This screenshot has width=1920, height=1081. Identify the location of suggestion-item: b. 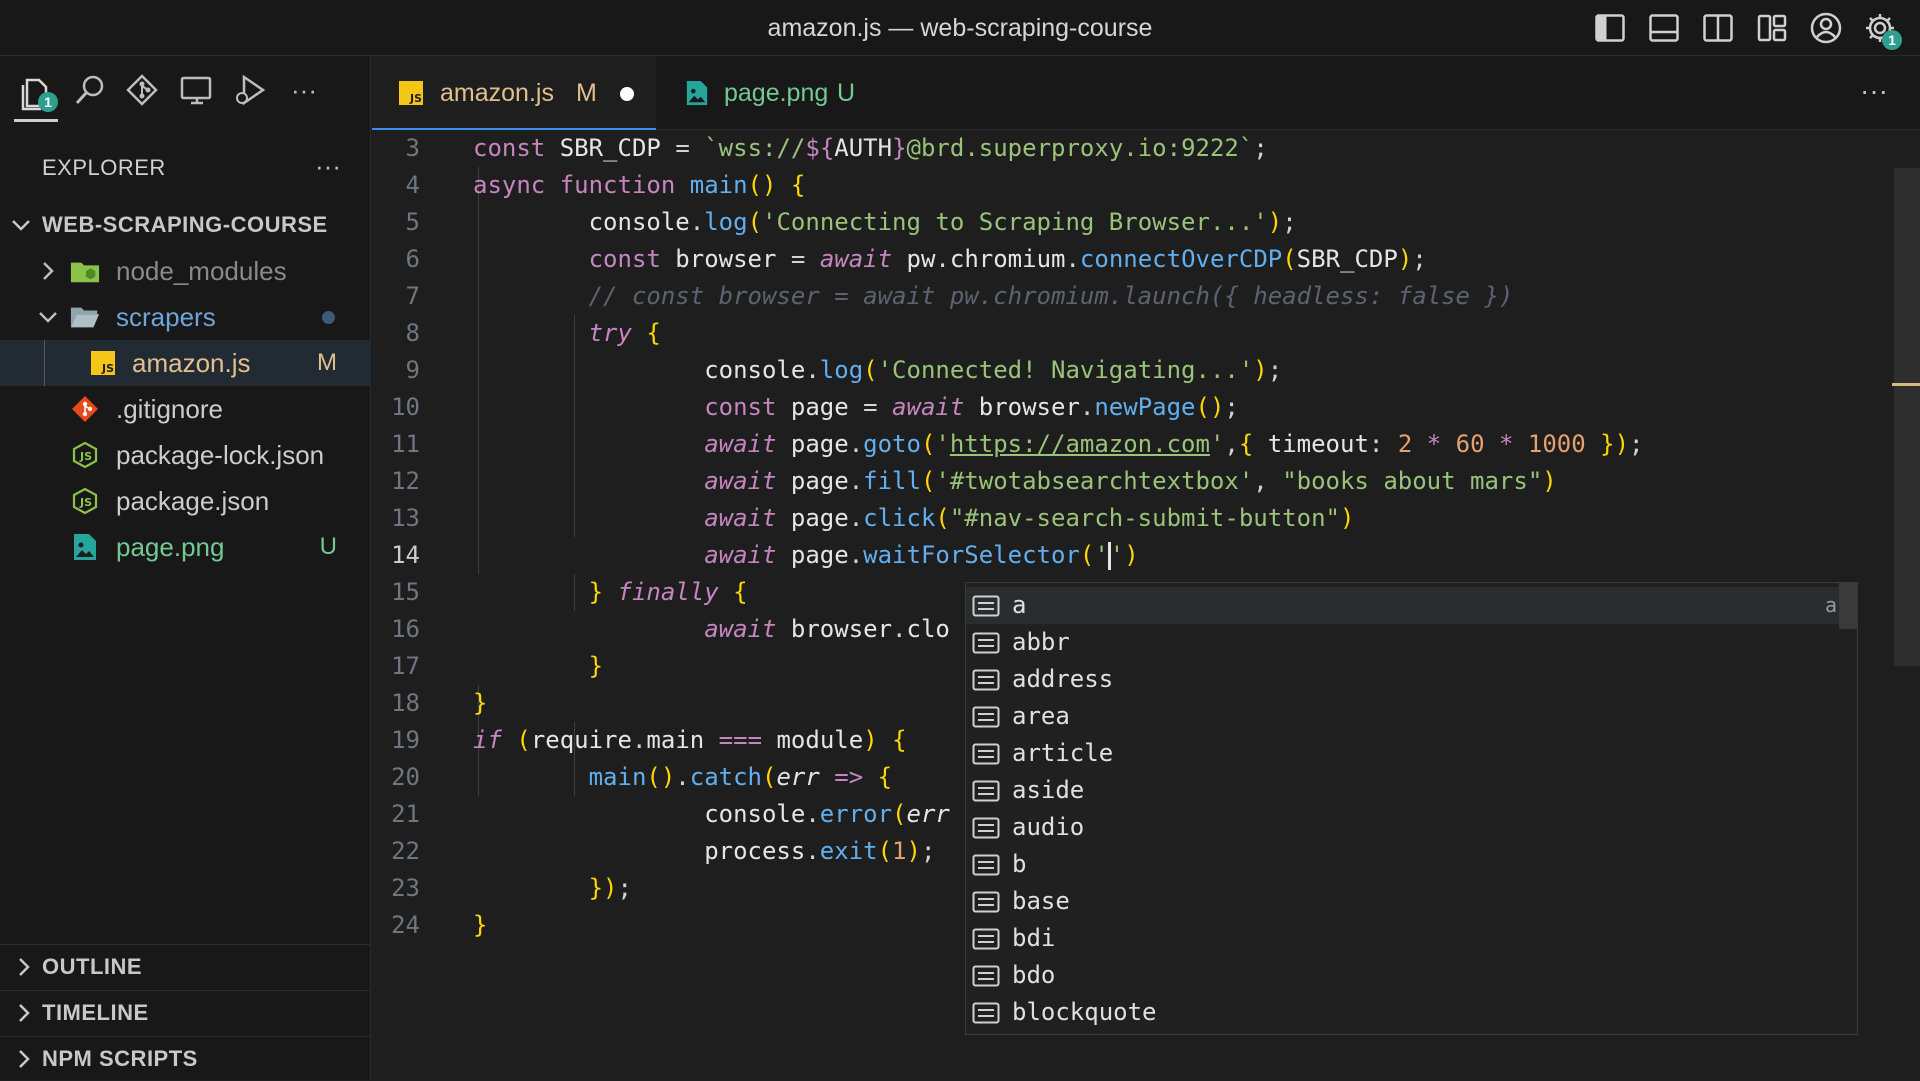
(1411, 864).